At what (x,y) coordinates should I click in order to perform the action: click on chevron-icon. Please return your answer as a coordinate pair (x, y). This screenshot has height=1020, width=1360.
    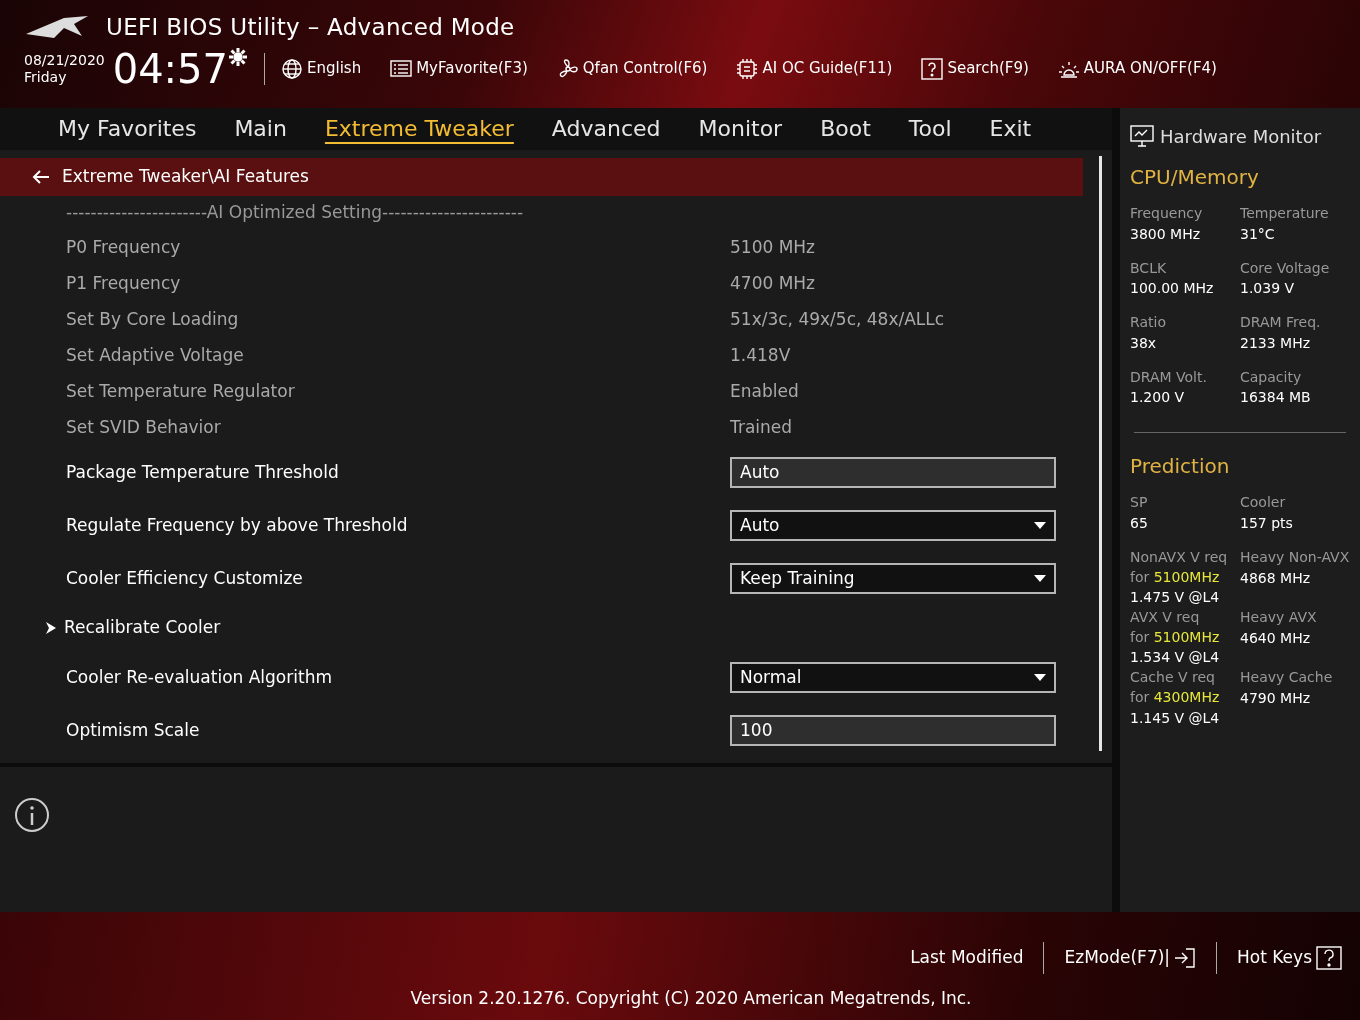
    Looking at the image, I should click on (51, 628).